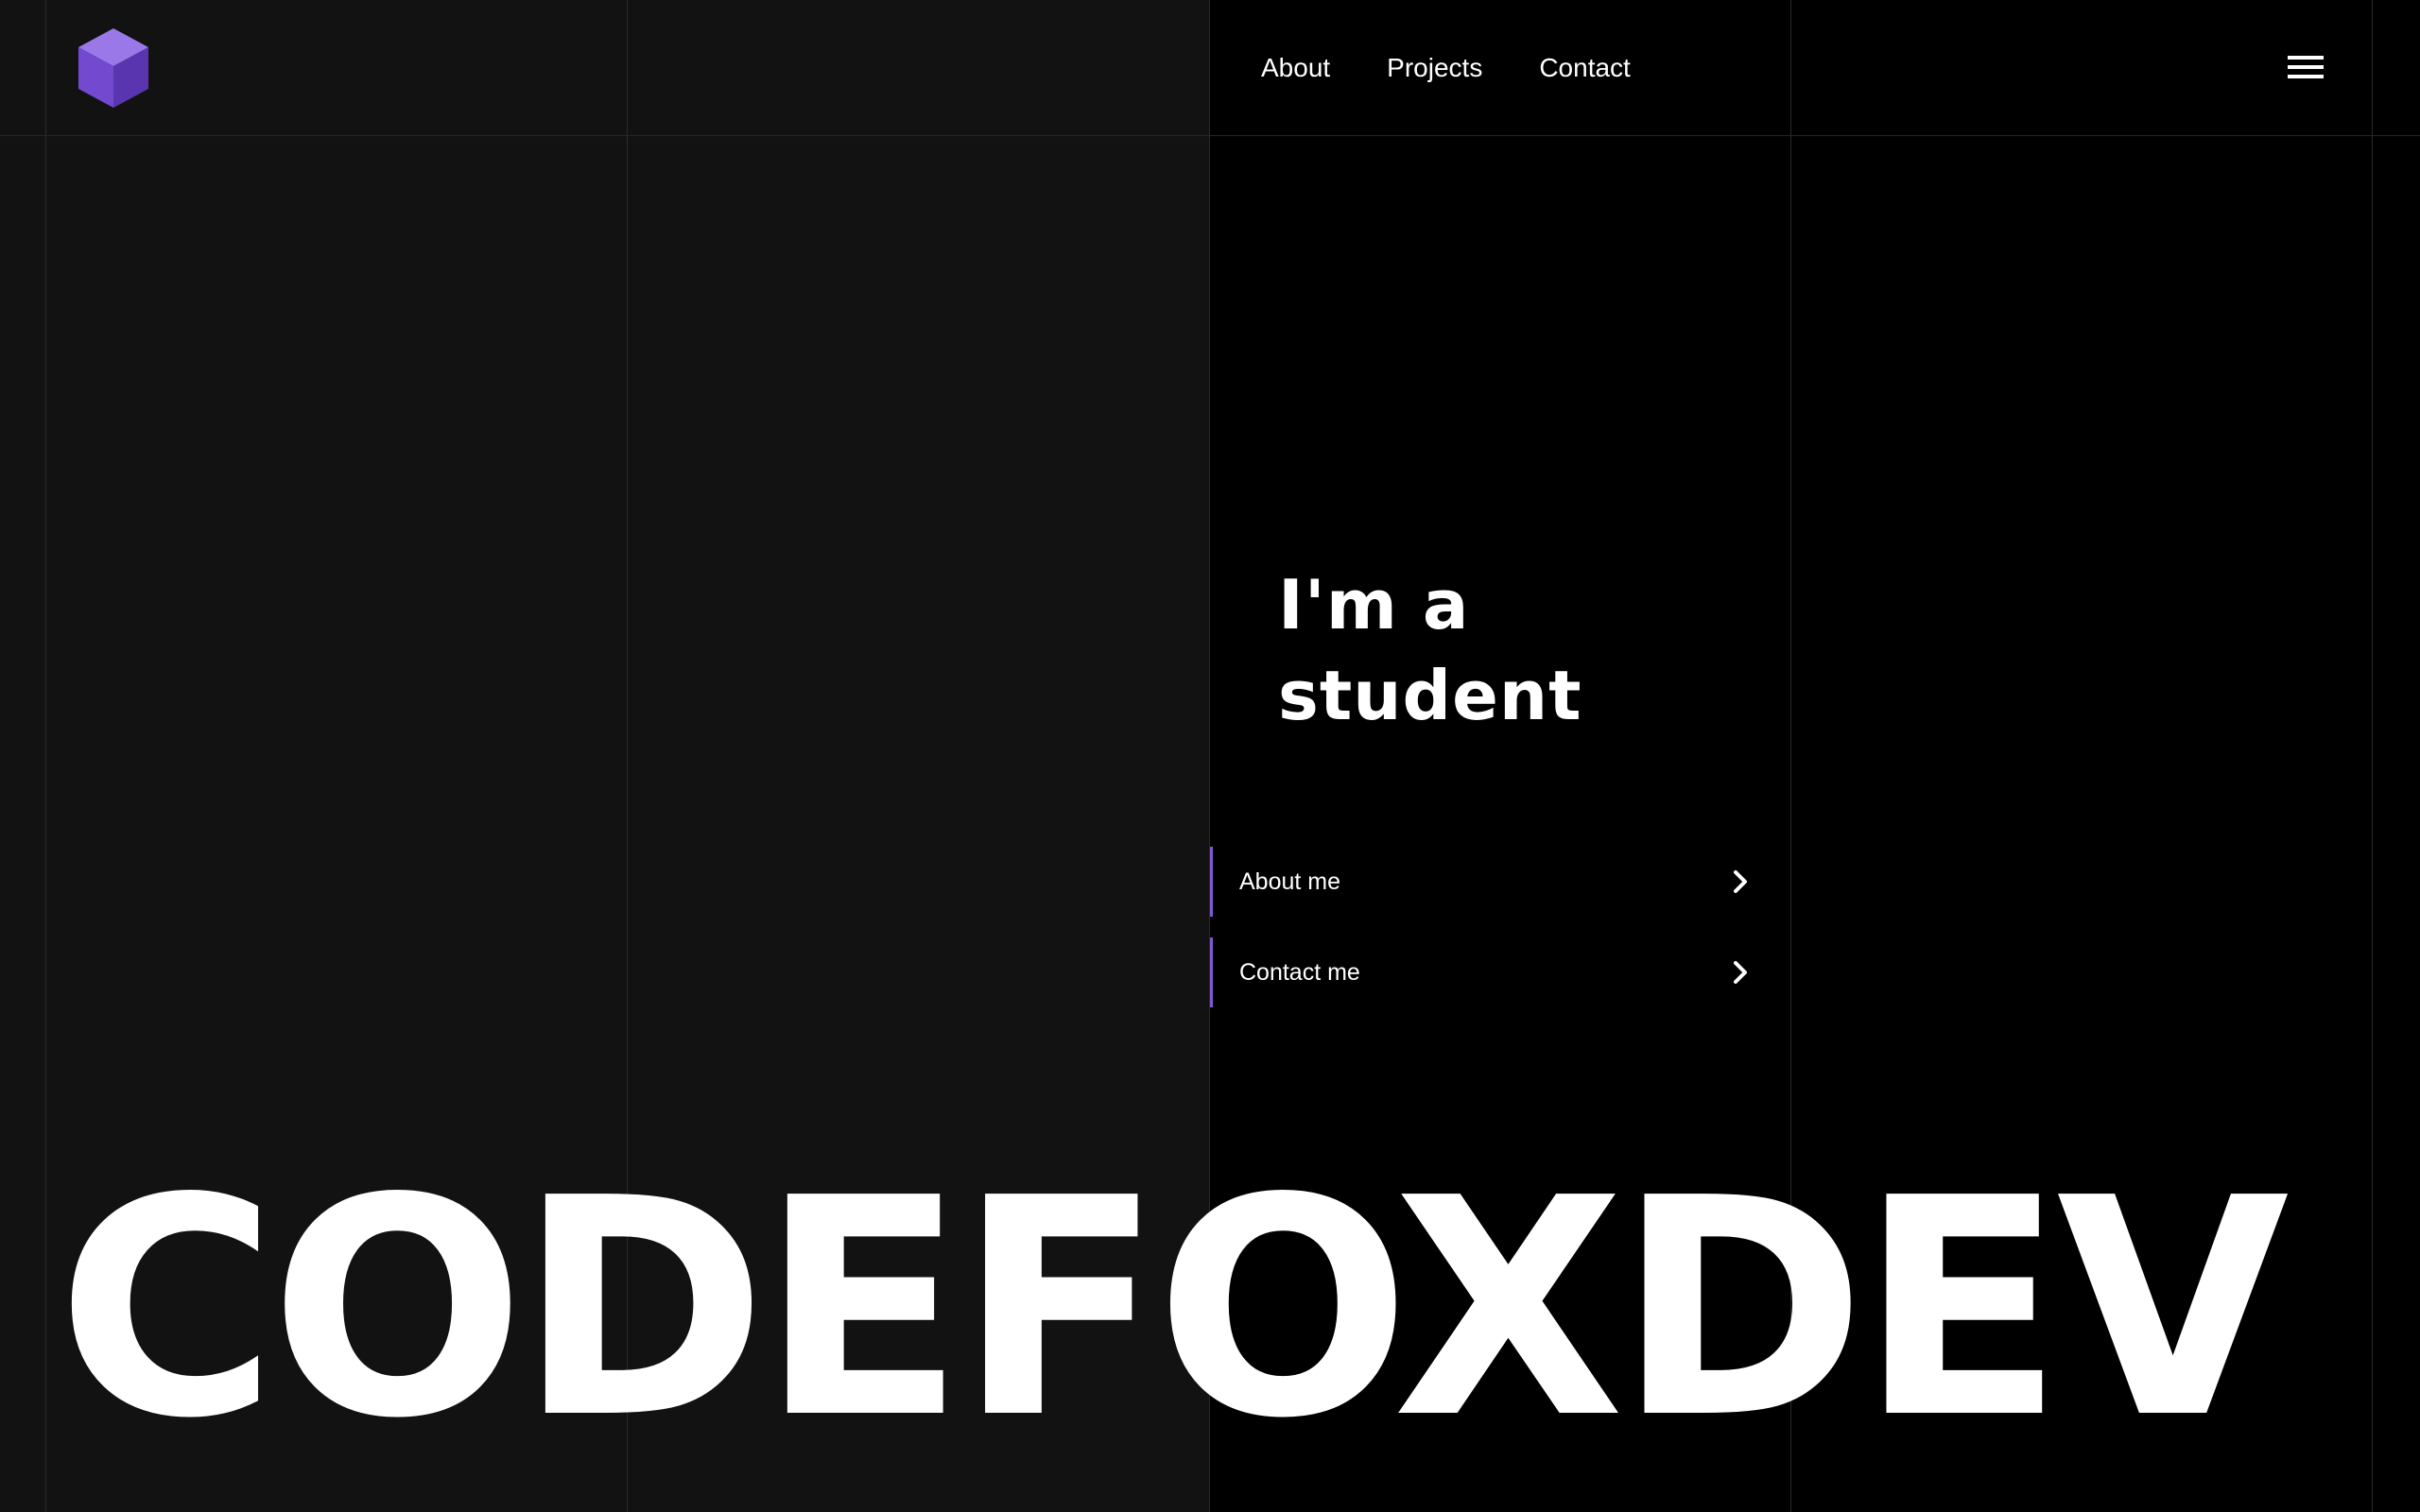 This screenshot has width=2420, height=1512. Describe the element at coordinates (1374, 604) in the screenshot. I see `hero-line-1: I'm a` at that location.